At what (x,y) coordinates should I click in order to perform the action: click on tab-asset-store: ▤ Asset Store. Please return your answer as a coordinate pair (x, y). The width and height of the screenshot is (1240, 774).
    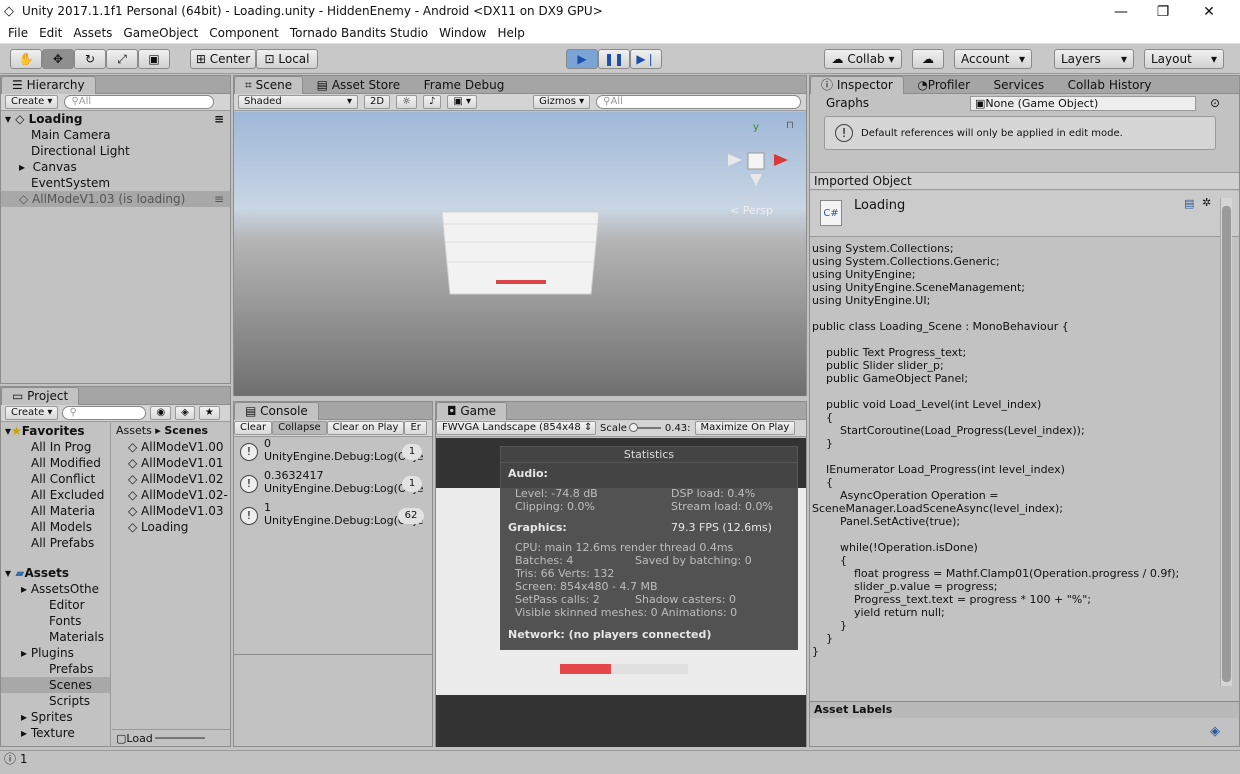
    Looking at the image, I should click on (359, 86).